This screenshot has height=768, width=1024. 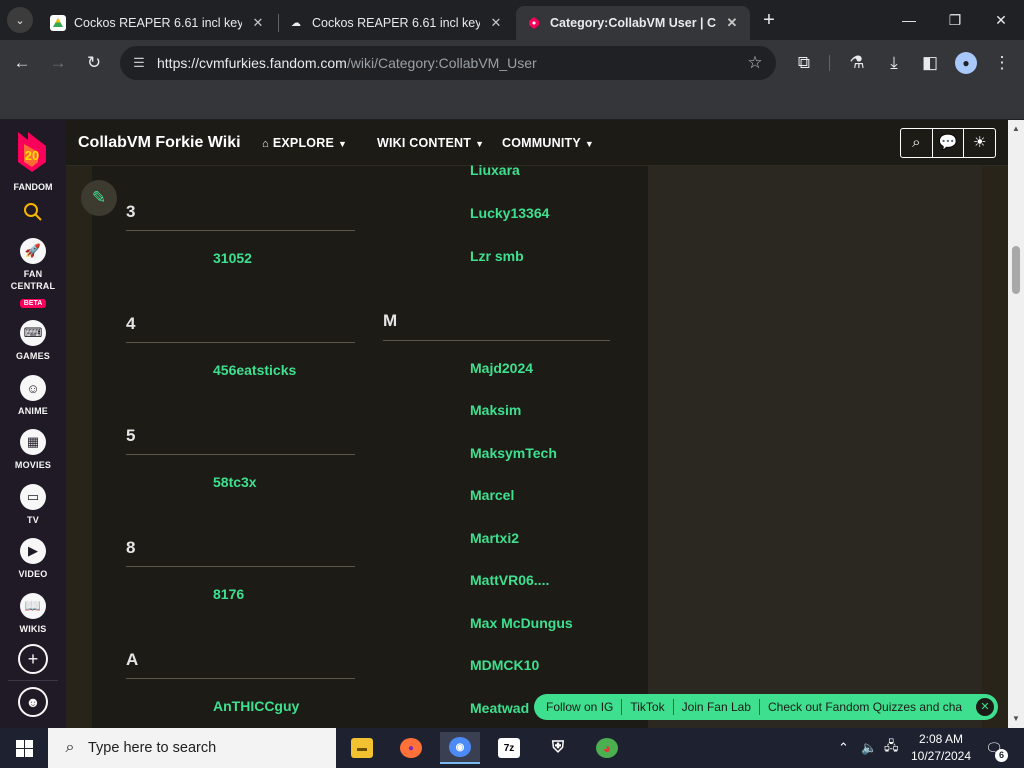 What do you see at coordinates (33, 520) in the screenshot?
I see `nav-label: TV` at bounding box center [33, 520].